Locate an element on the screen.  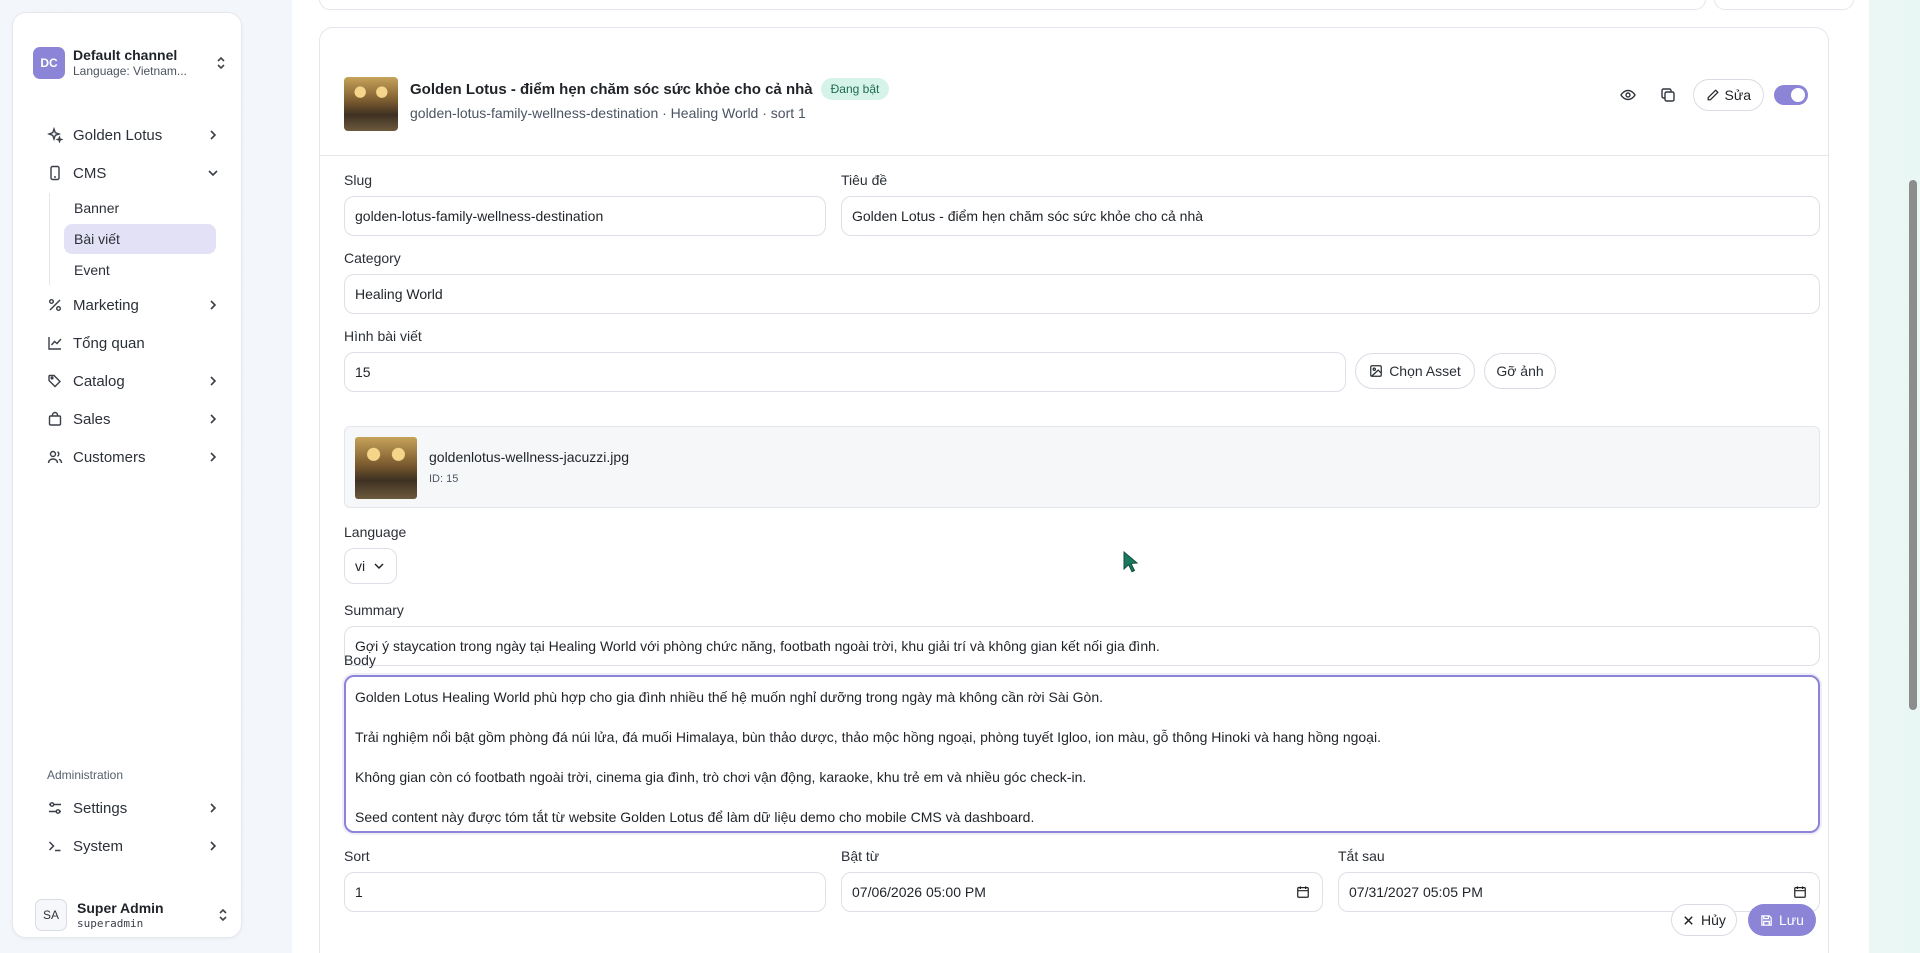
nav-sales-label: Sales is located at coordinates (92, 419).